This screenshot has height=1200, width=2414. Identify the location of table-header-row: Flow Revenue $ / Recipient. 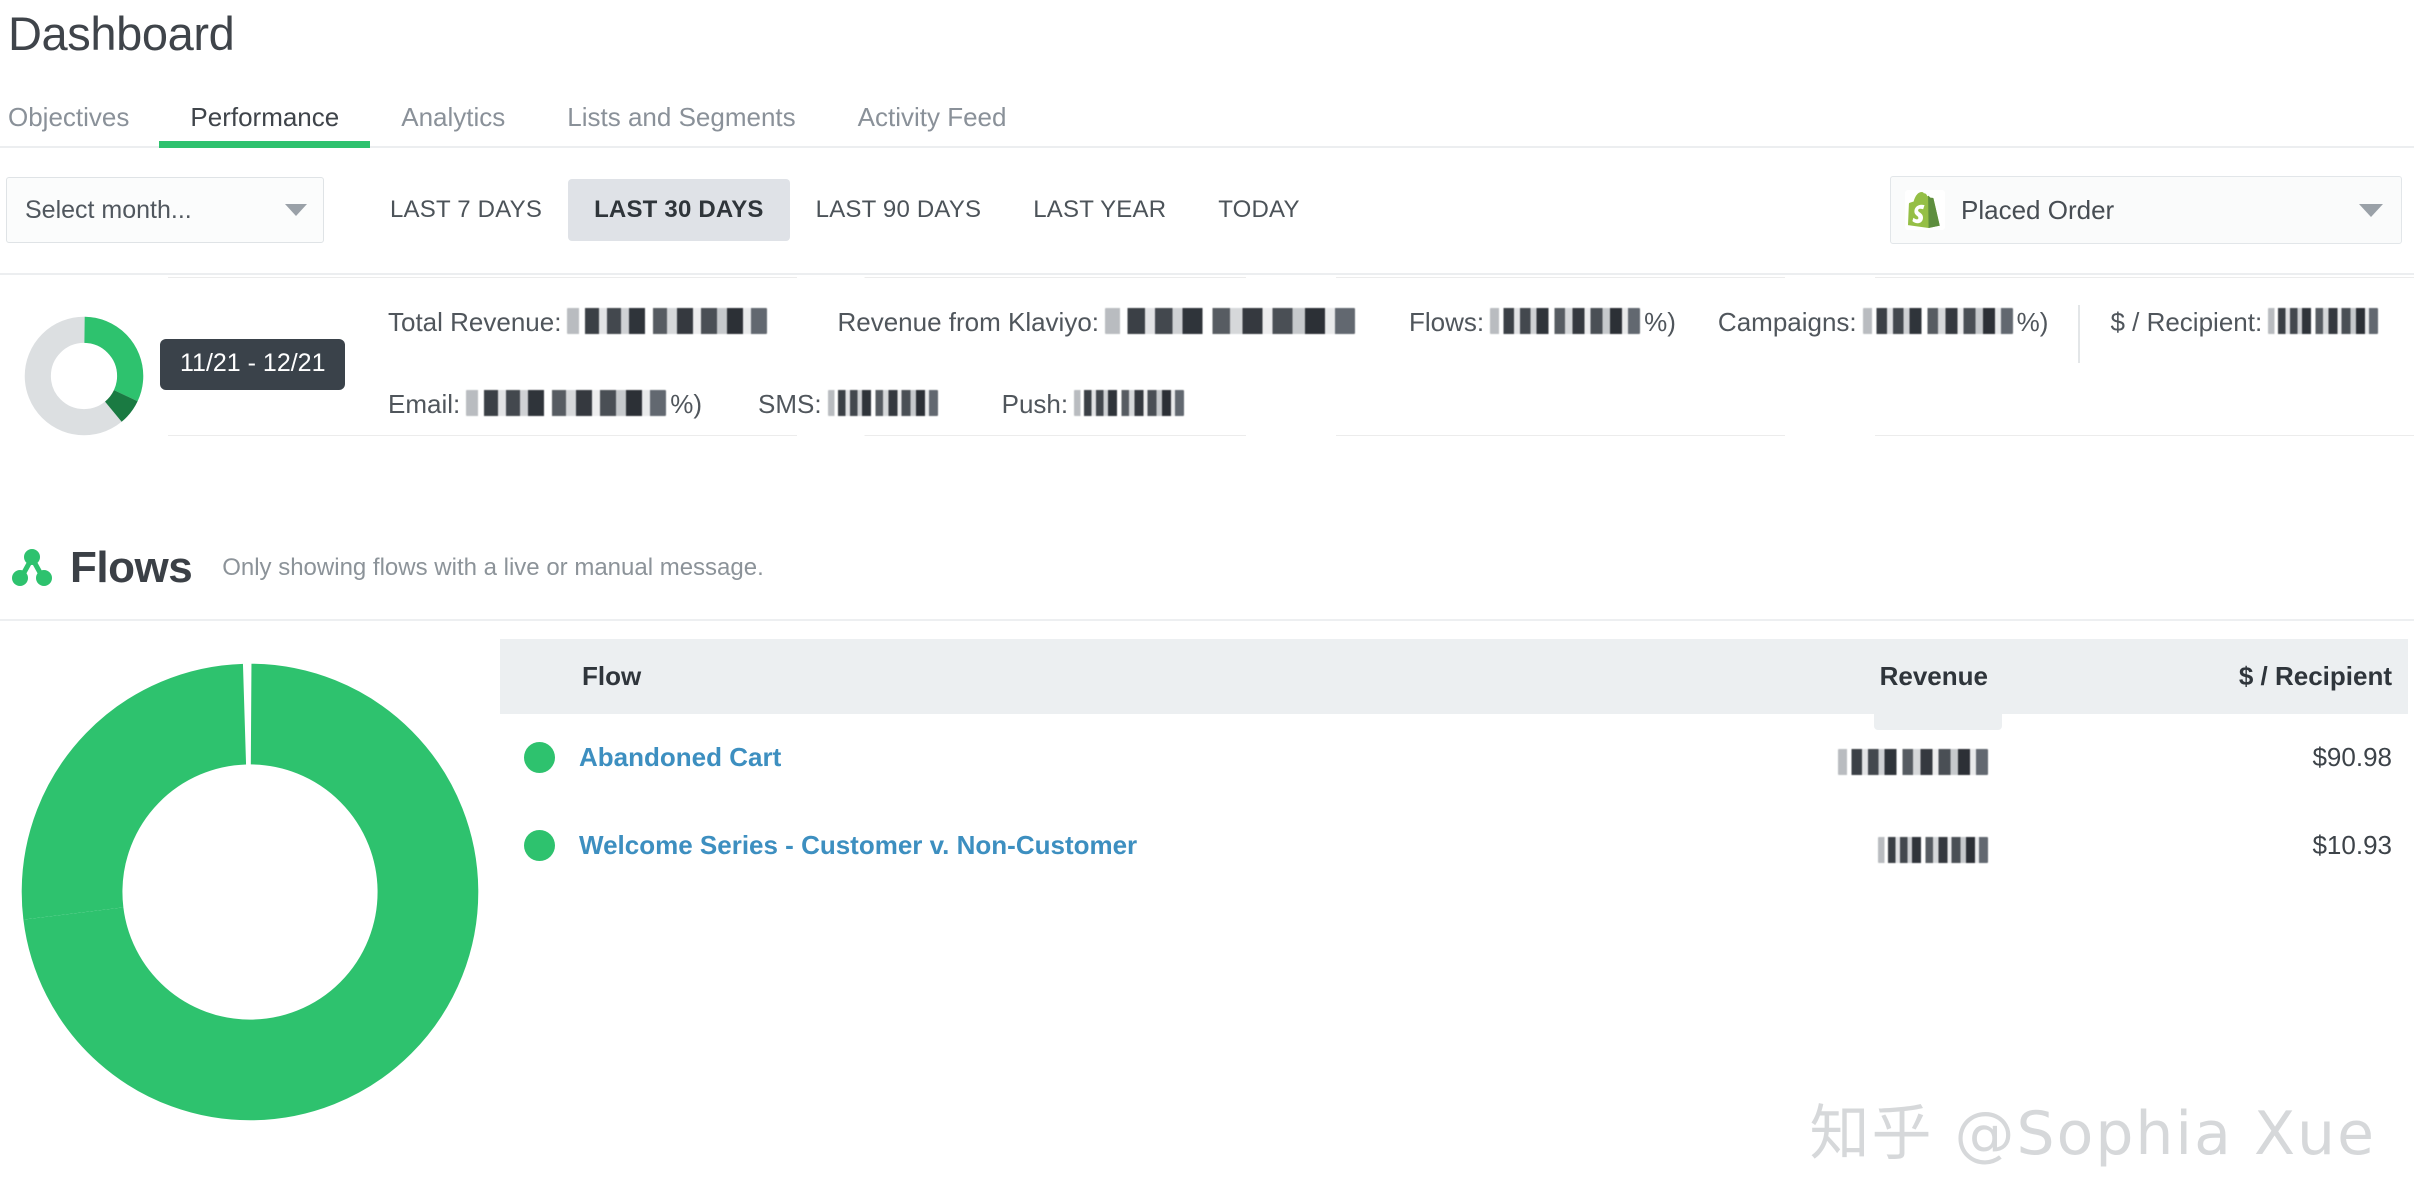
(1454, 684).